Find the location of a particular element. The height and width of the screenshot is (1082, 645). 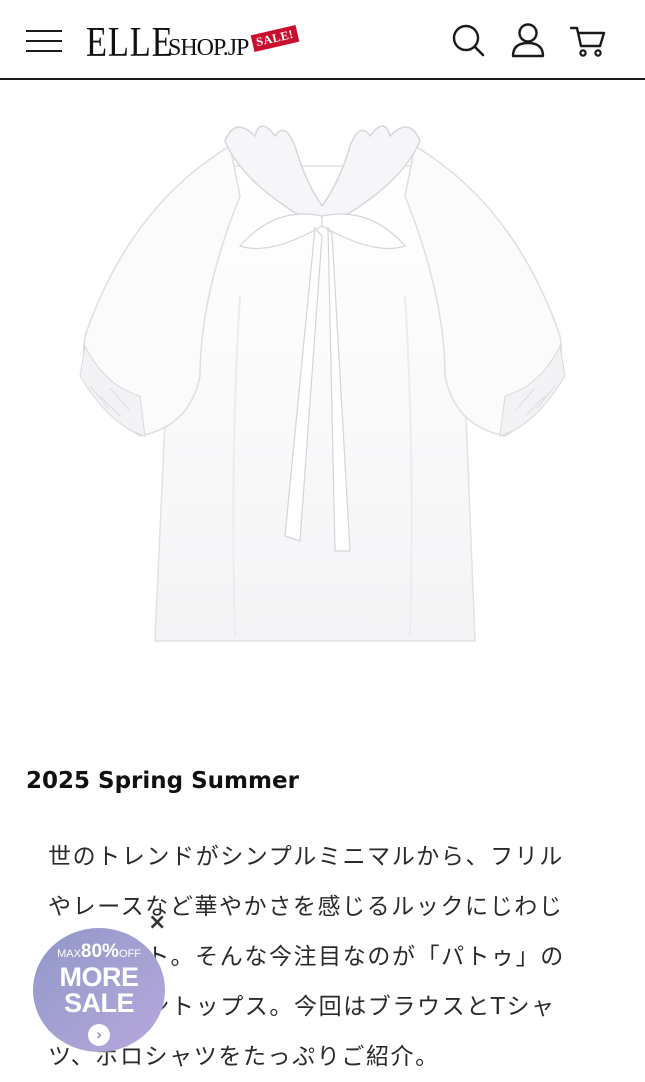

sale-discount-line: MAX80%OFF is located at coordinates (99, 953).